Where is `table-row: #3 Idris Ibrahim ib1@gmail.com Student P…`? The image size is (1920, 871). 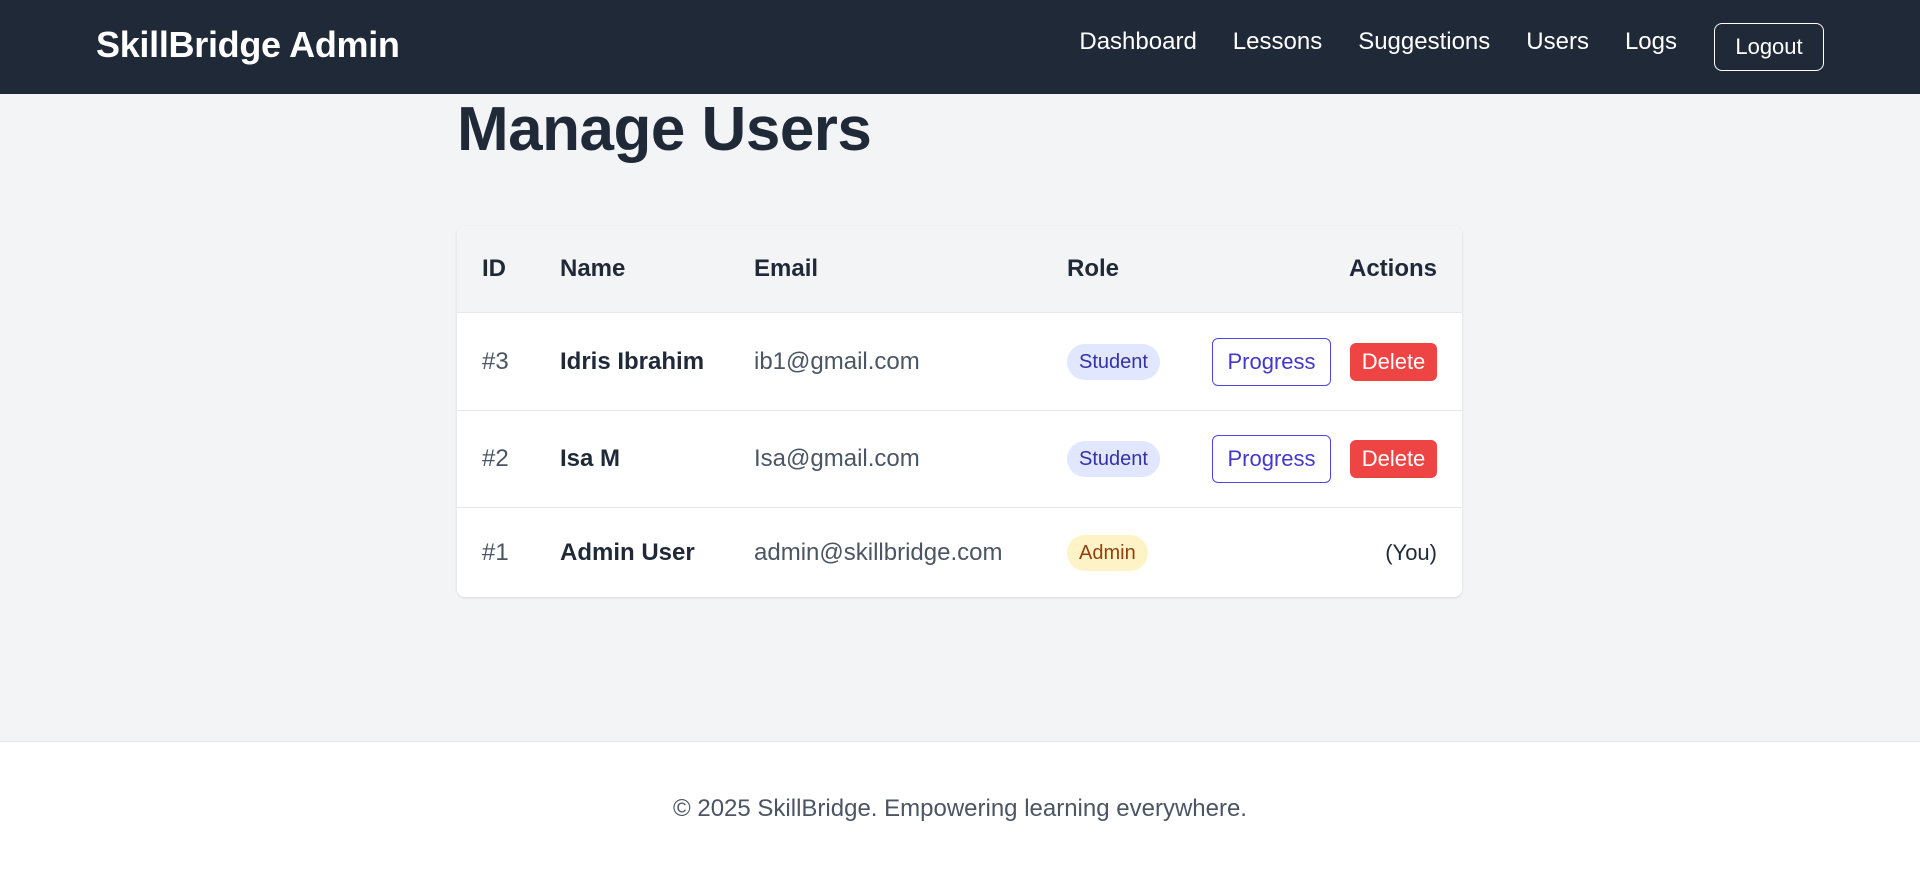 table-row: #3 Idris Ibrahim ib1@gmail.com Student P… is located at coordinates (959, 362).